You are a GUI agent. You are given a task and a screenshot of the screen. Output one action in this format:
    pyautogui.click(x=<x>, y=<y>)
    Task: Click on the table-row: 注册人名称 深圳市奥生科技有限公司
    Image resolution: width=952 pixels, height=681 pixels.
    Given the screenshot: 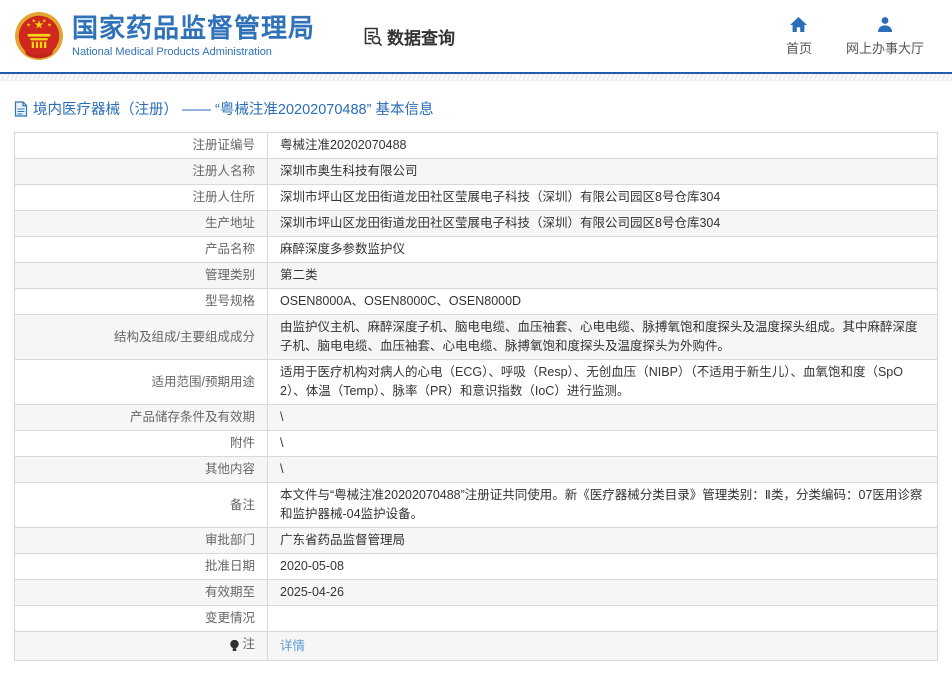 What is the action you would take?
    pyautogui.click(x=476, y=171)
    